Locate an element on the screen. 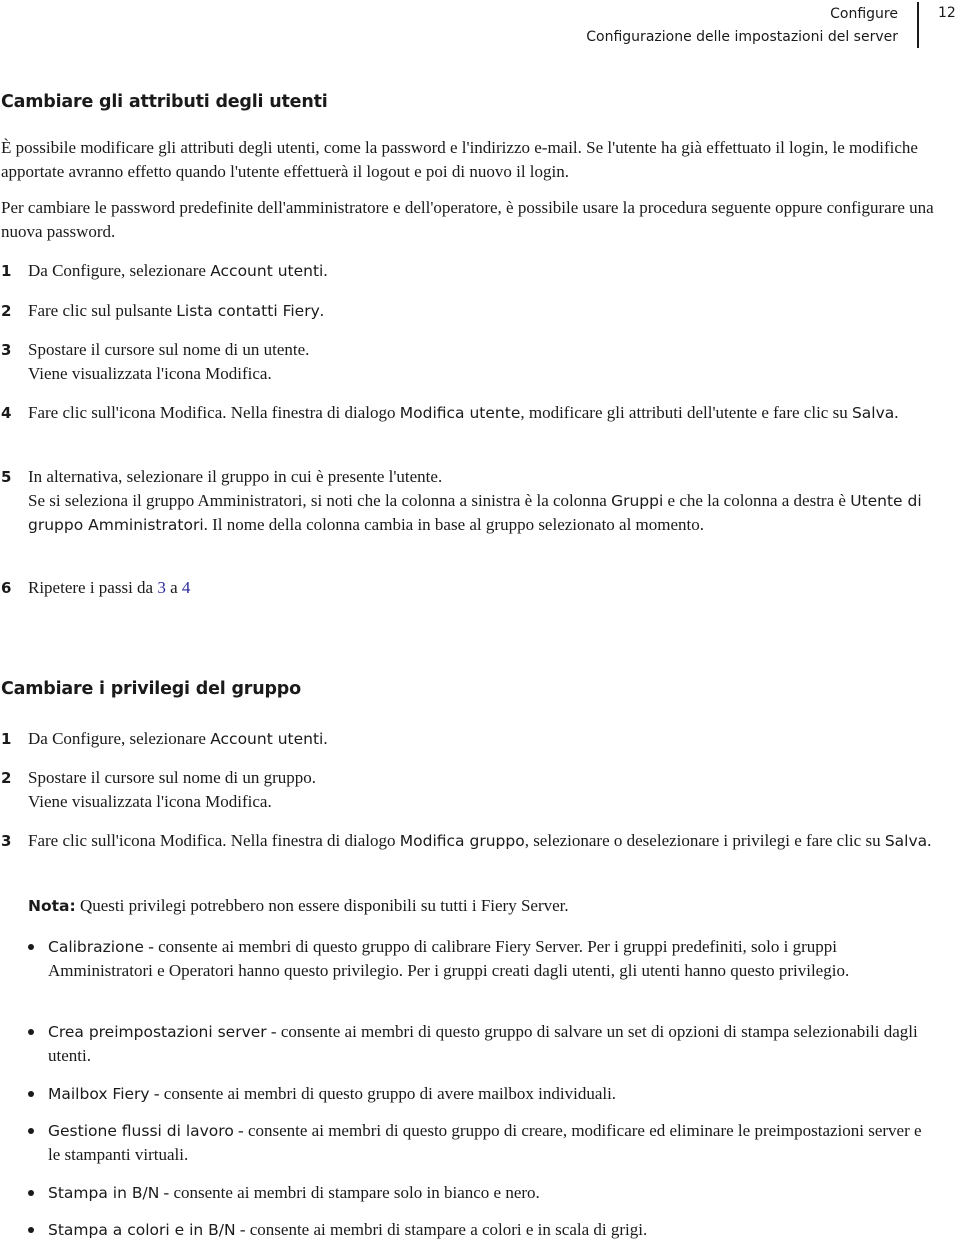 The image size is (960, 1243). header-chapter: Configure is located at coordinates (864, 14).